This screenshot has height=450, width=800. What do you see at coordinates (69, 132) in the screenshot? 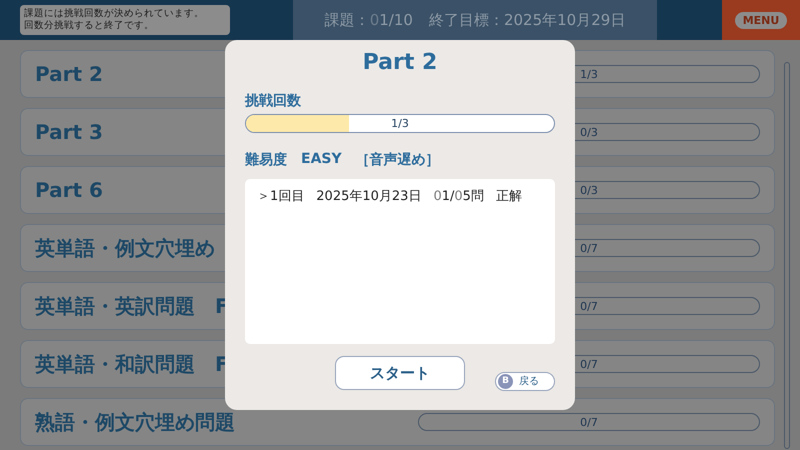
I see `item-title: Part 3` at bounding box center [69, 132].